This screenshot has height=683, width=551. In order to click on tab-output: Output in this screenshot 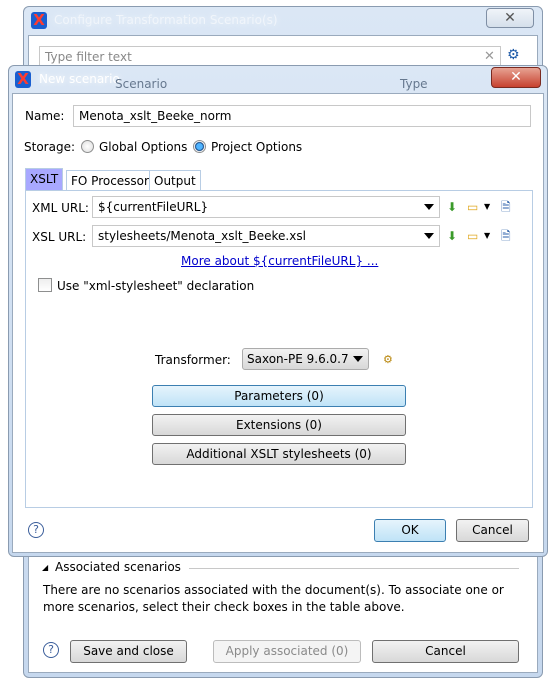, I will do `click(175, 180)`.